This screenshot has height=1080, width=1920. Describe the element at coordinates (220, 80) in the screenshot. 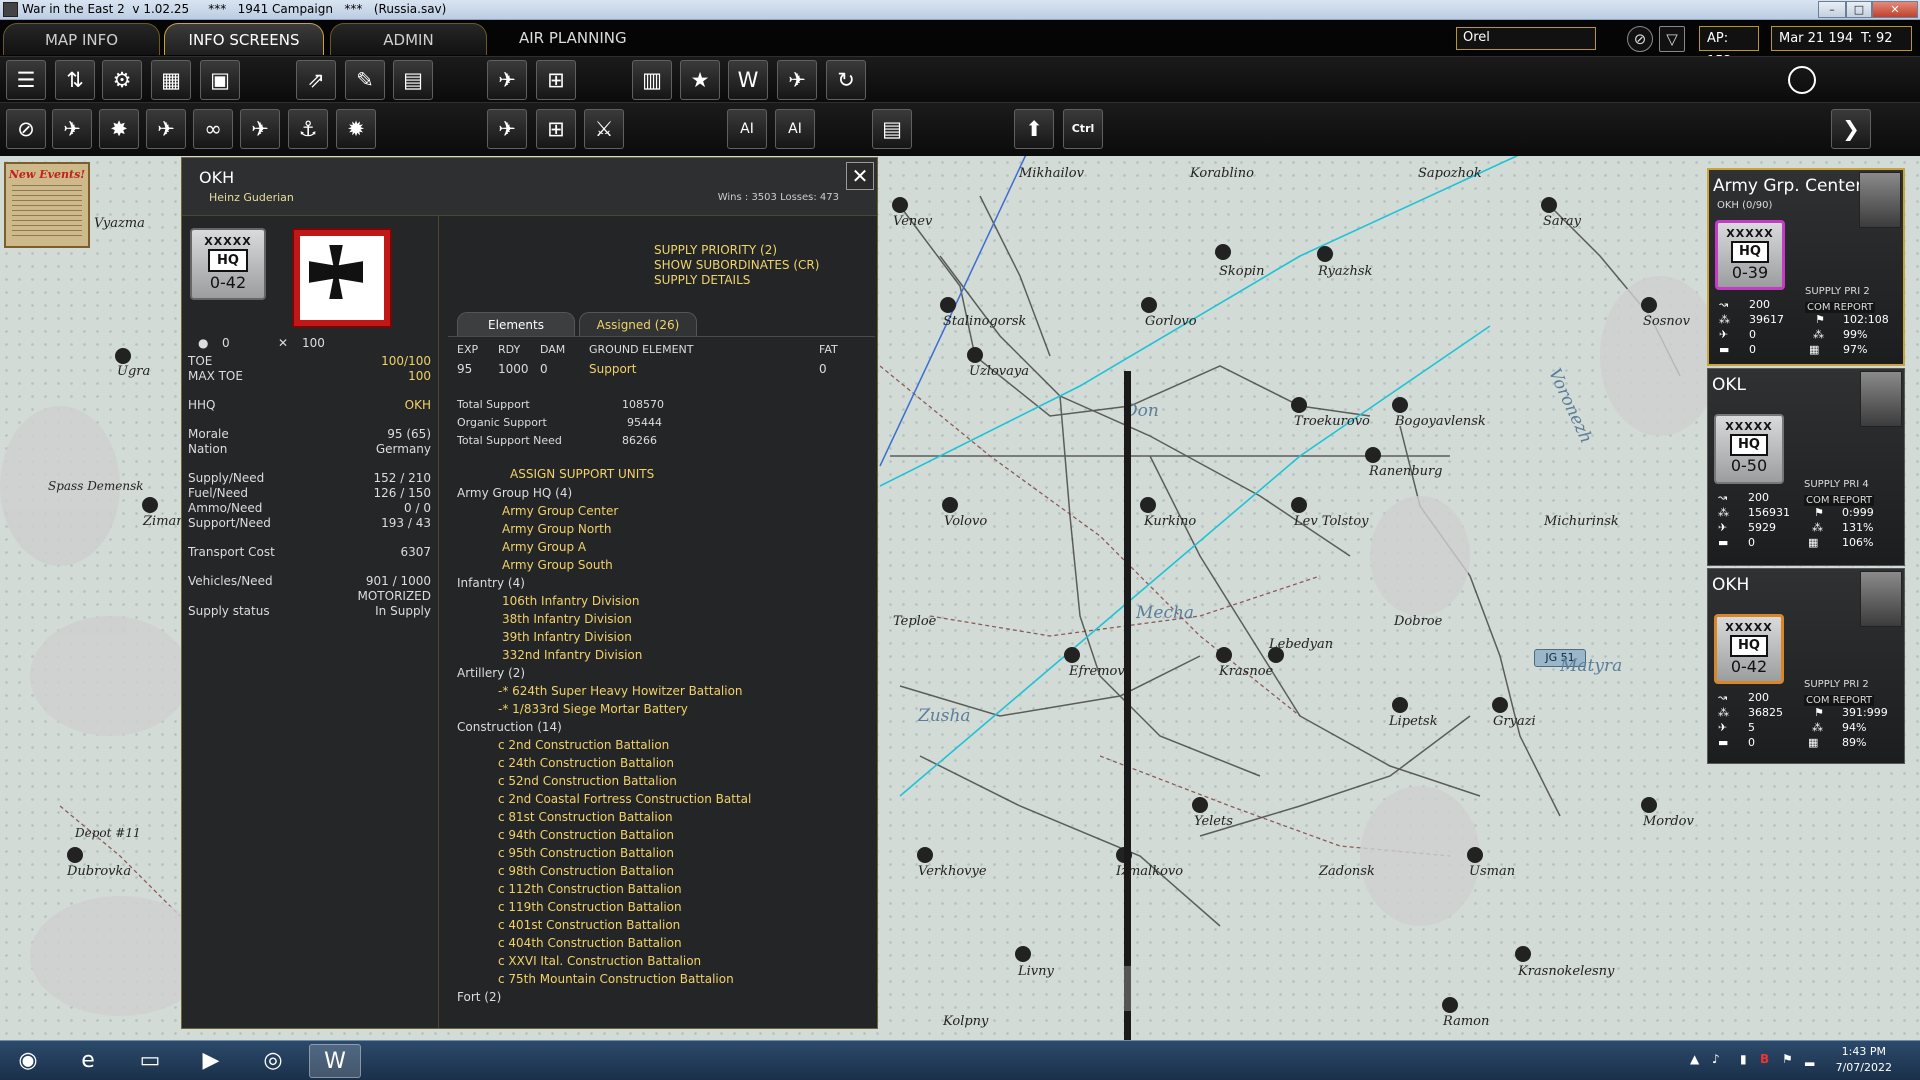

I see `report-icon: ▣` at that location.